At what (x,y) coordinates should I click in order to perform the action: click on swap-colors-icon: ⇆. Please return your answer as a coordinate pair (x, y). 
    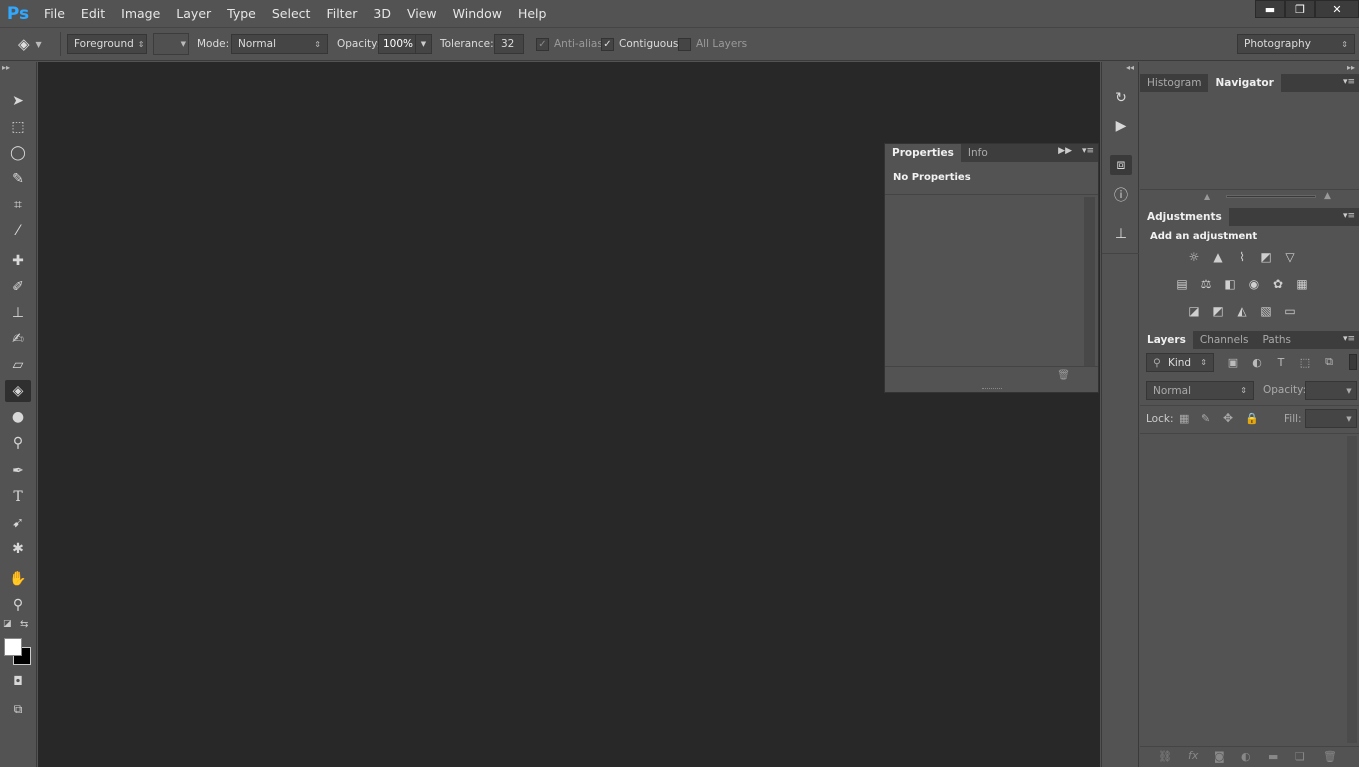
    Looking at the image, I should click on (24, 624).